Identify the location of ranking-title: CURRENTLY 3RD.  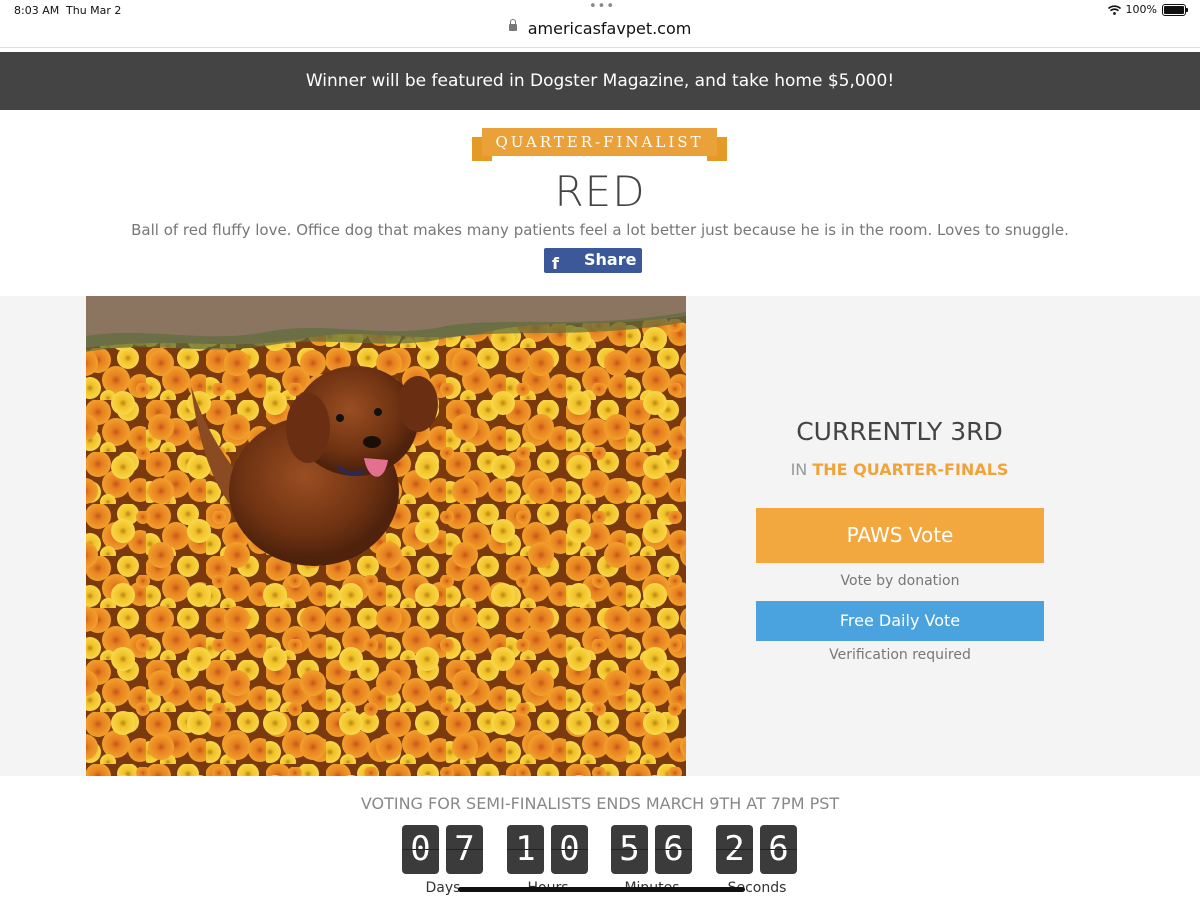
(899, 431).